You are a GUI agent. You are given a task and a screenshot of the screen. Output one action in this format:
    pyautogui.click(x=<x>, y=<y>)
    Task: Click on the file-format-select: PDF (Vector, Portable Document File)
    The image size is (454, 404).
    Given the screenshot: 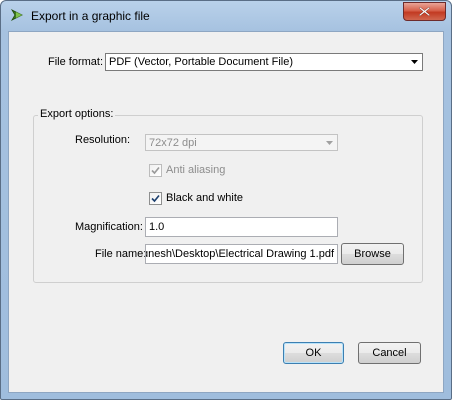 What is the action you would take?
    pyautogui.click(x=264, y=62)
    